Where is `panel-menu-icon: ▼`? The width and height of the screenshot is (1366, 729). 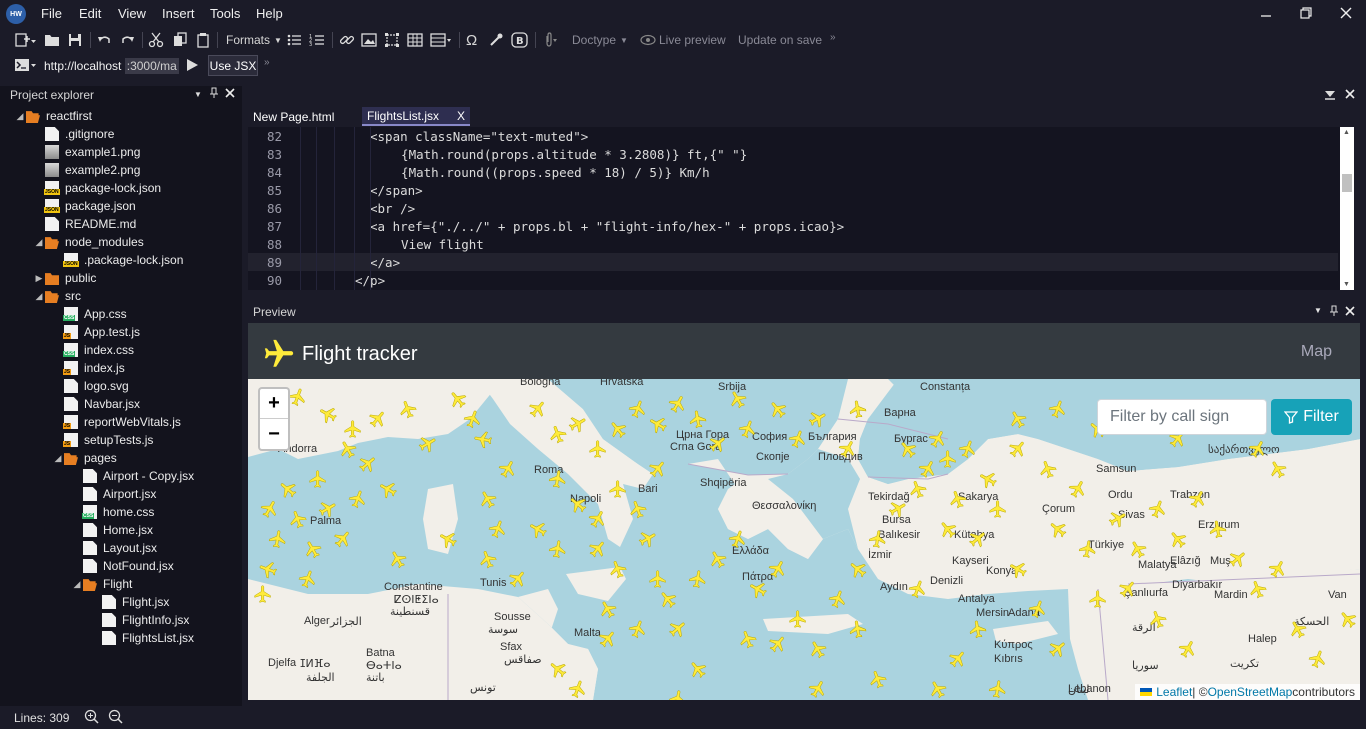
panel-menu-icon: ▼ is located at coordinates (1318, 310).